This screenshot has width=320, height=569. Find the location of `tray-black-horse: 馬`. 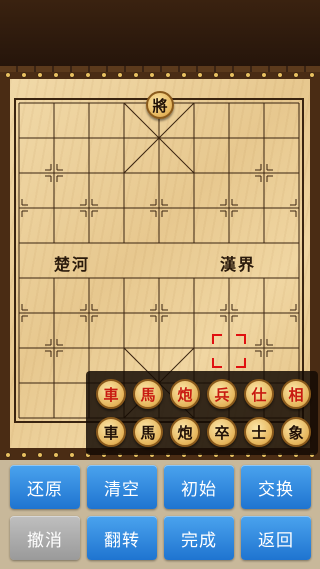

tray-black-horse: 馬 is located at coordinates (148, 432).